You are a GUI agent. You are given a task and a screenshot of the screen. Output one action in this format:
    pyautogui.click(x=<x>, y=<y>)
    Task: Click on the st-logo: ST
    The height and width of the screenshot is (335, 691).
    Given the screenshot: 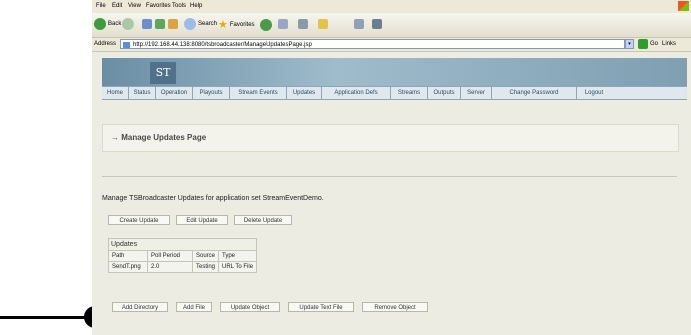 What is the action you would take?
    pyautogui.click(x=163, y=73)
    